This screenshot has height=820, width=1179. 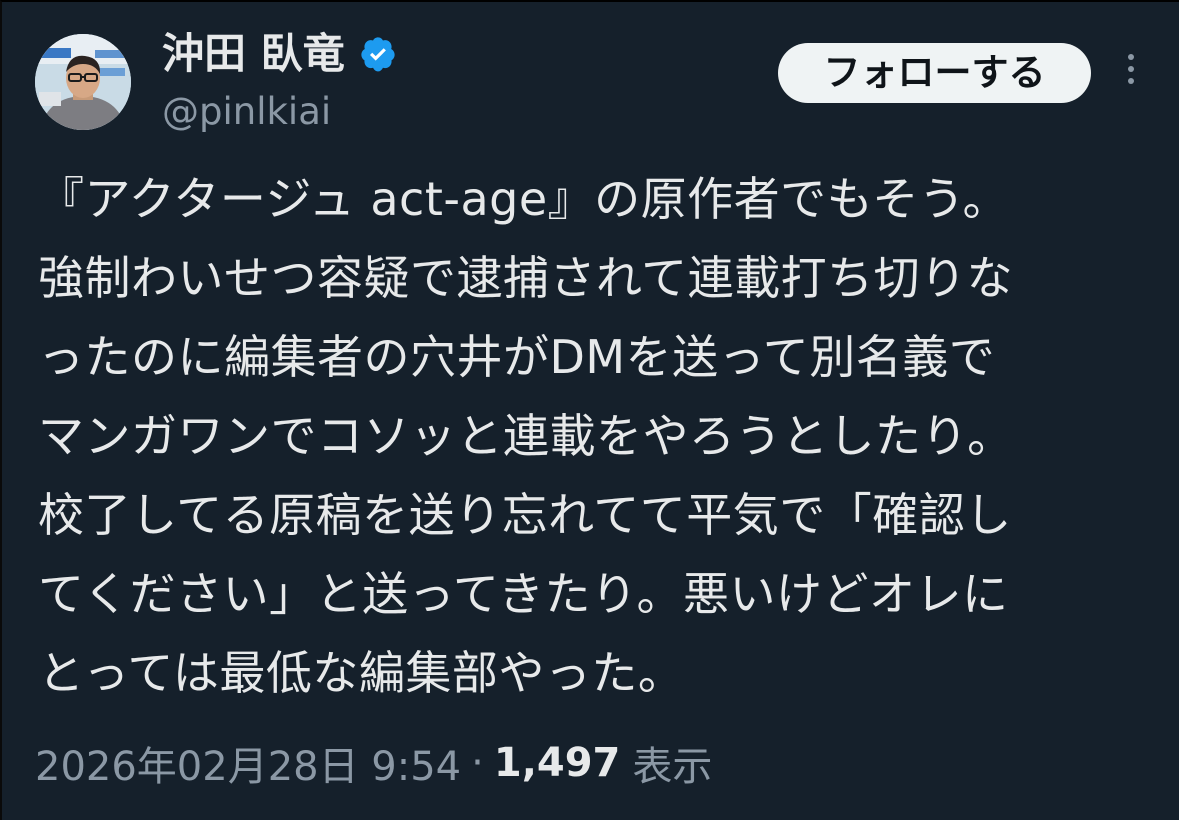 What do you see at coordinates (526, 436) in the screenshot?
I see `post-text-line: マンガワンでコソッと連載をやろうとしたり。` at bounding box center [526, 436].